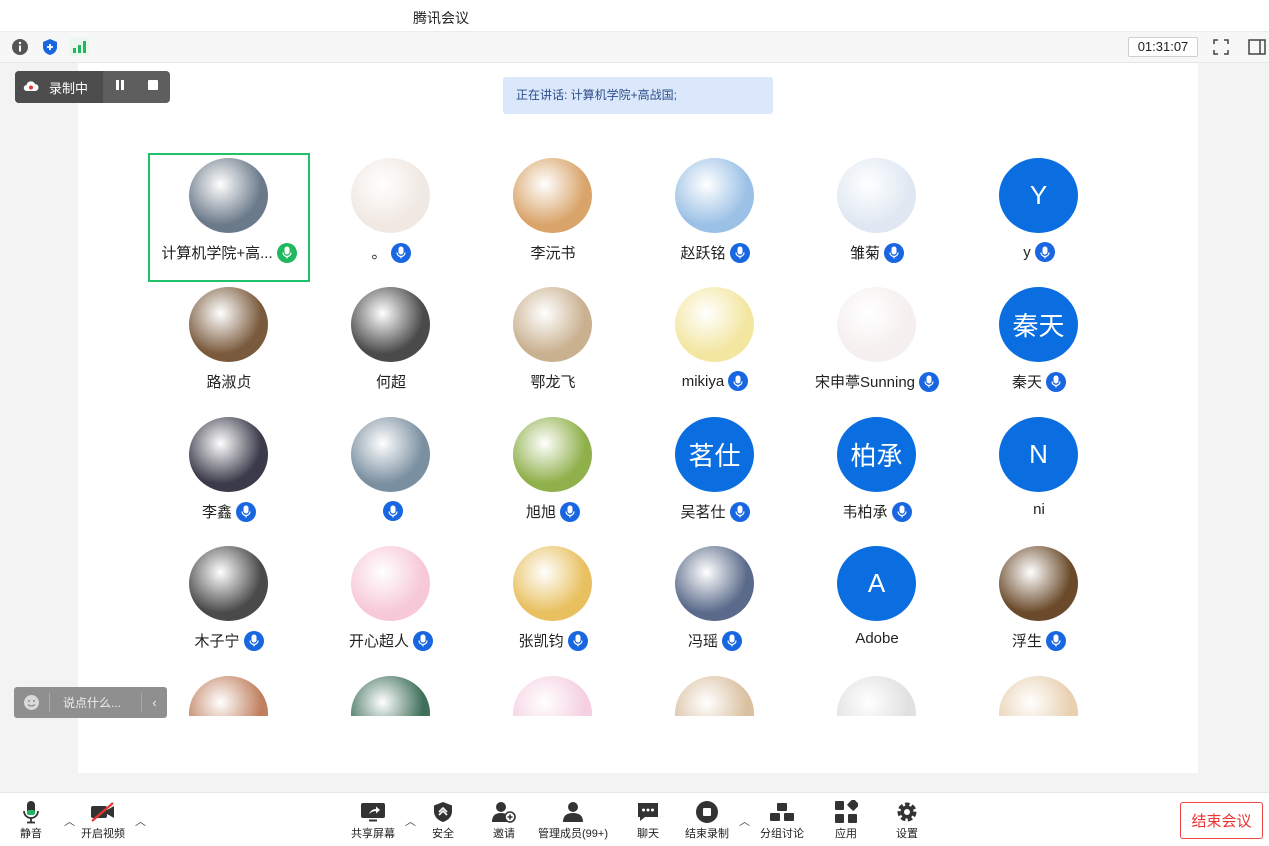 This screenshot has width=1269, height=846. I want to click on participant-avatar: Y, so click(1038, 195).